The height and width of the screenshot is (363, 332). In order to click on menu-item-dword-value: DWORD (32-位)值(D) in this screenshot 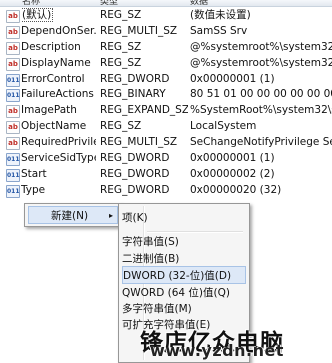, I will do `click(184, 275)`.